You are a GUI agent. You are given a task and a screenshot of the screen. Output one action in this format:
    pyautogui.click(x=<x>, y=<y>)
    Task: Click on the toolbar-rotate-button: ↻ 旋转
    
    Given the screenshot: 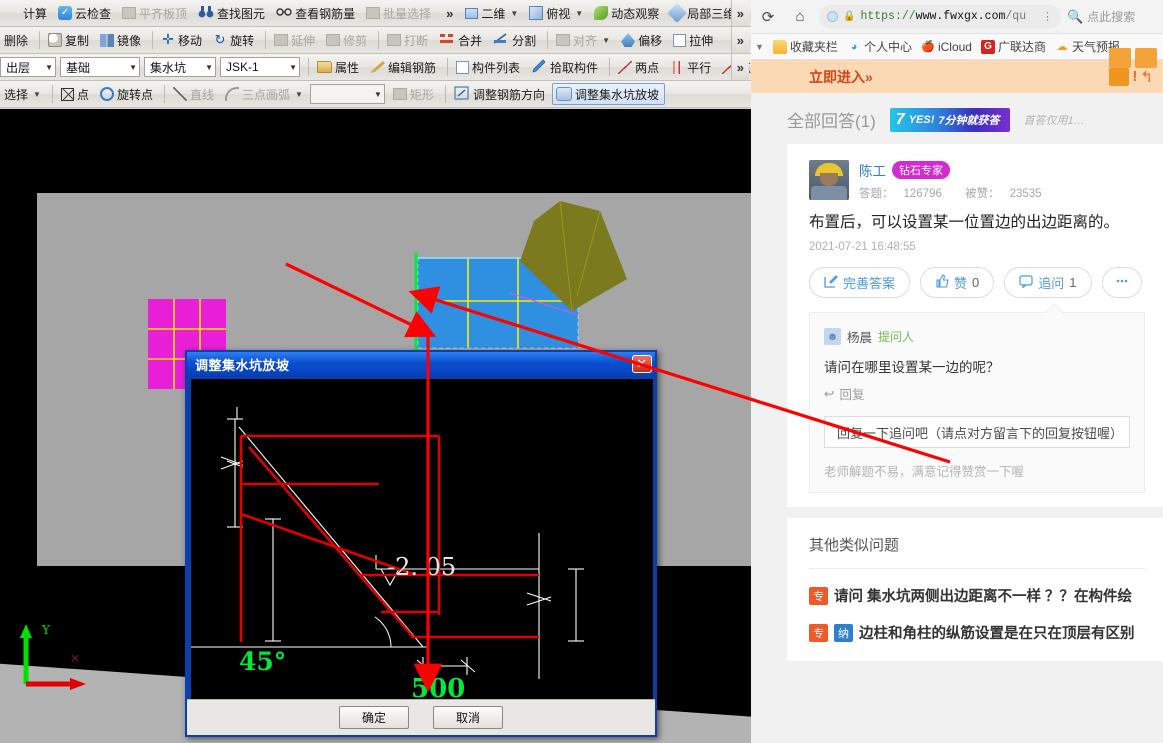 What is the action you would take?
    pyautogui.click(x=234, y=40)
    